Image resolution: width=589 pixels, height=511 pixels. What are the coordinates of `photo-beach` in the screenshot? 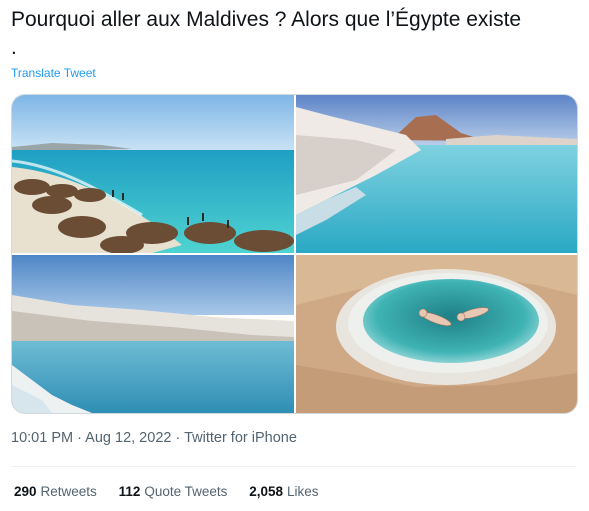 It's located at (153, 174).